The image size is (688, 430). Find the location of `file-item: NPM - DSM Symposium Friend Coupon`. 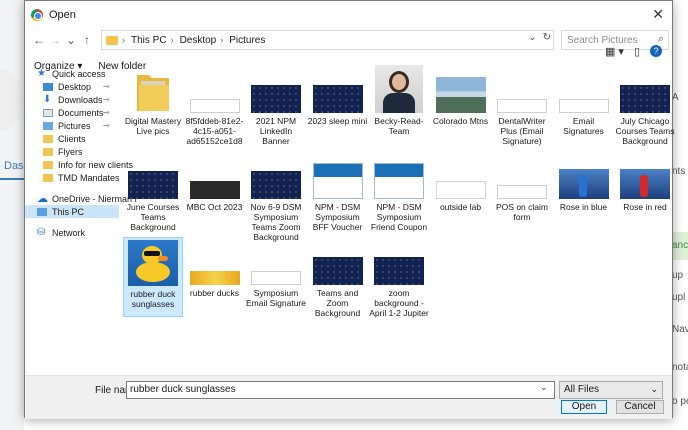

file-item: NPM - DSM Symposium Friend Coupon is located at coordinates (399, 191).